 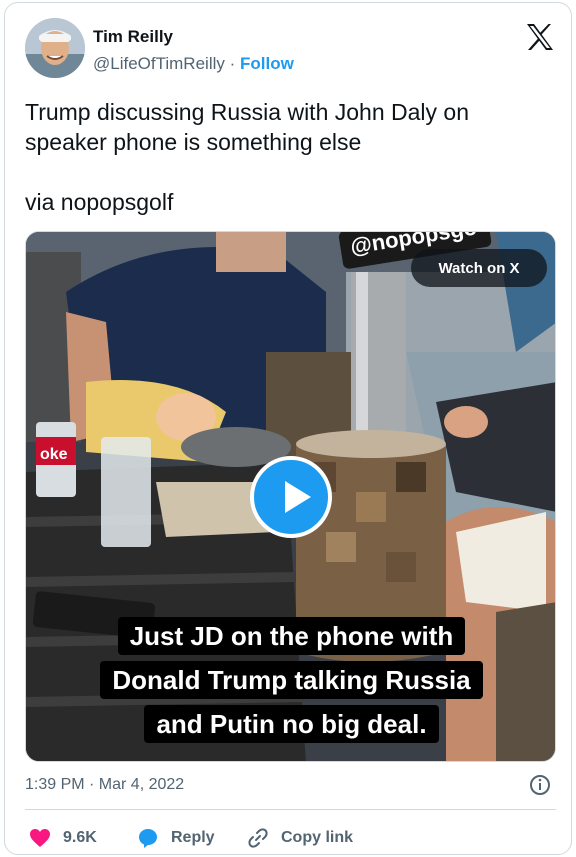 I want to click on like-count: 9.6K, so click(x=80, y=837).